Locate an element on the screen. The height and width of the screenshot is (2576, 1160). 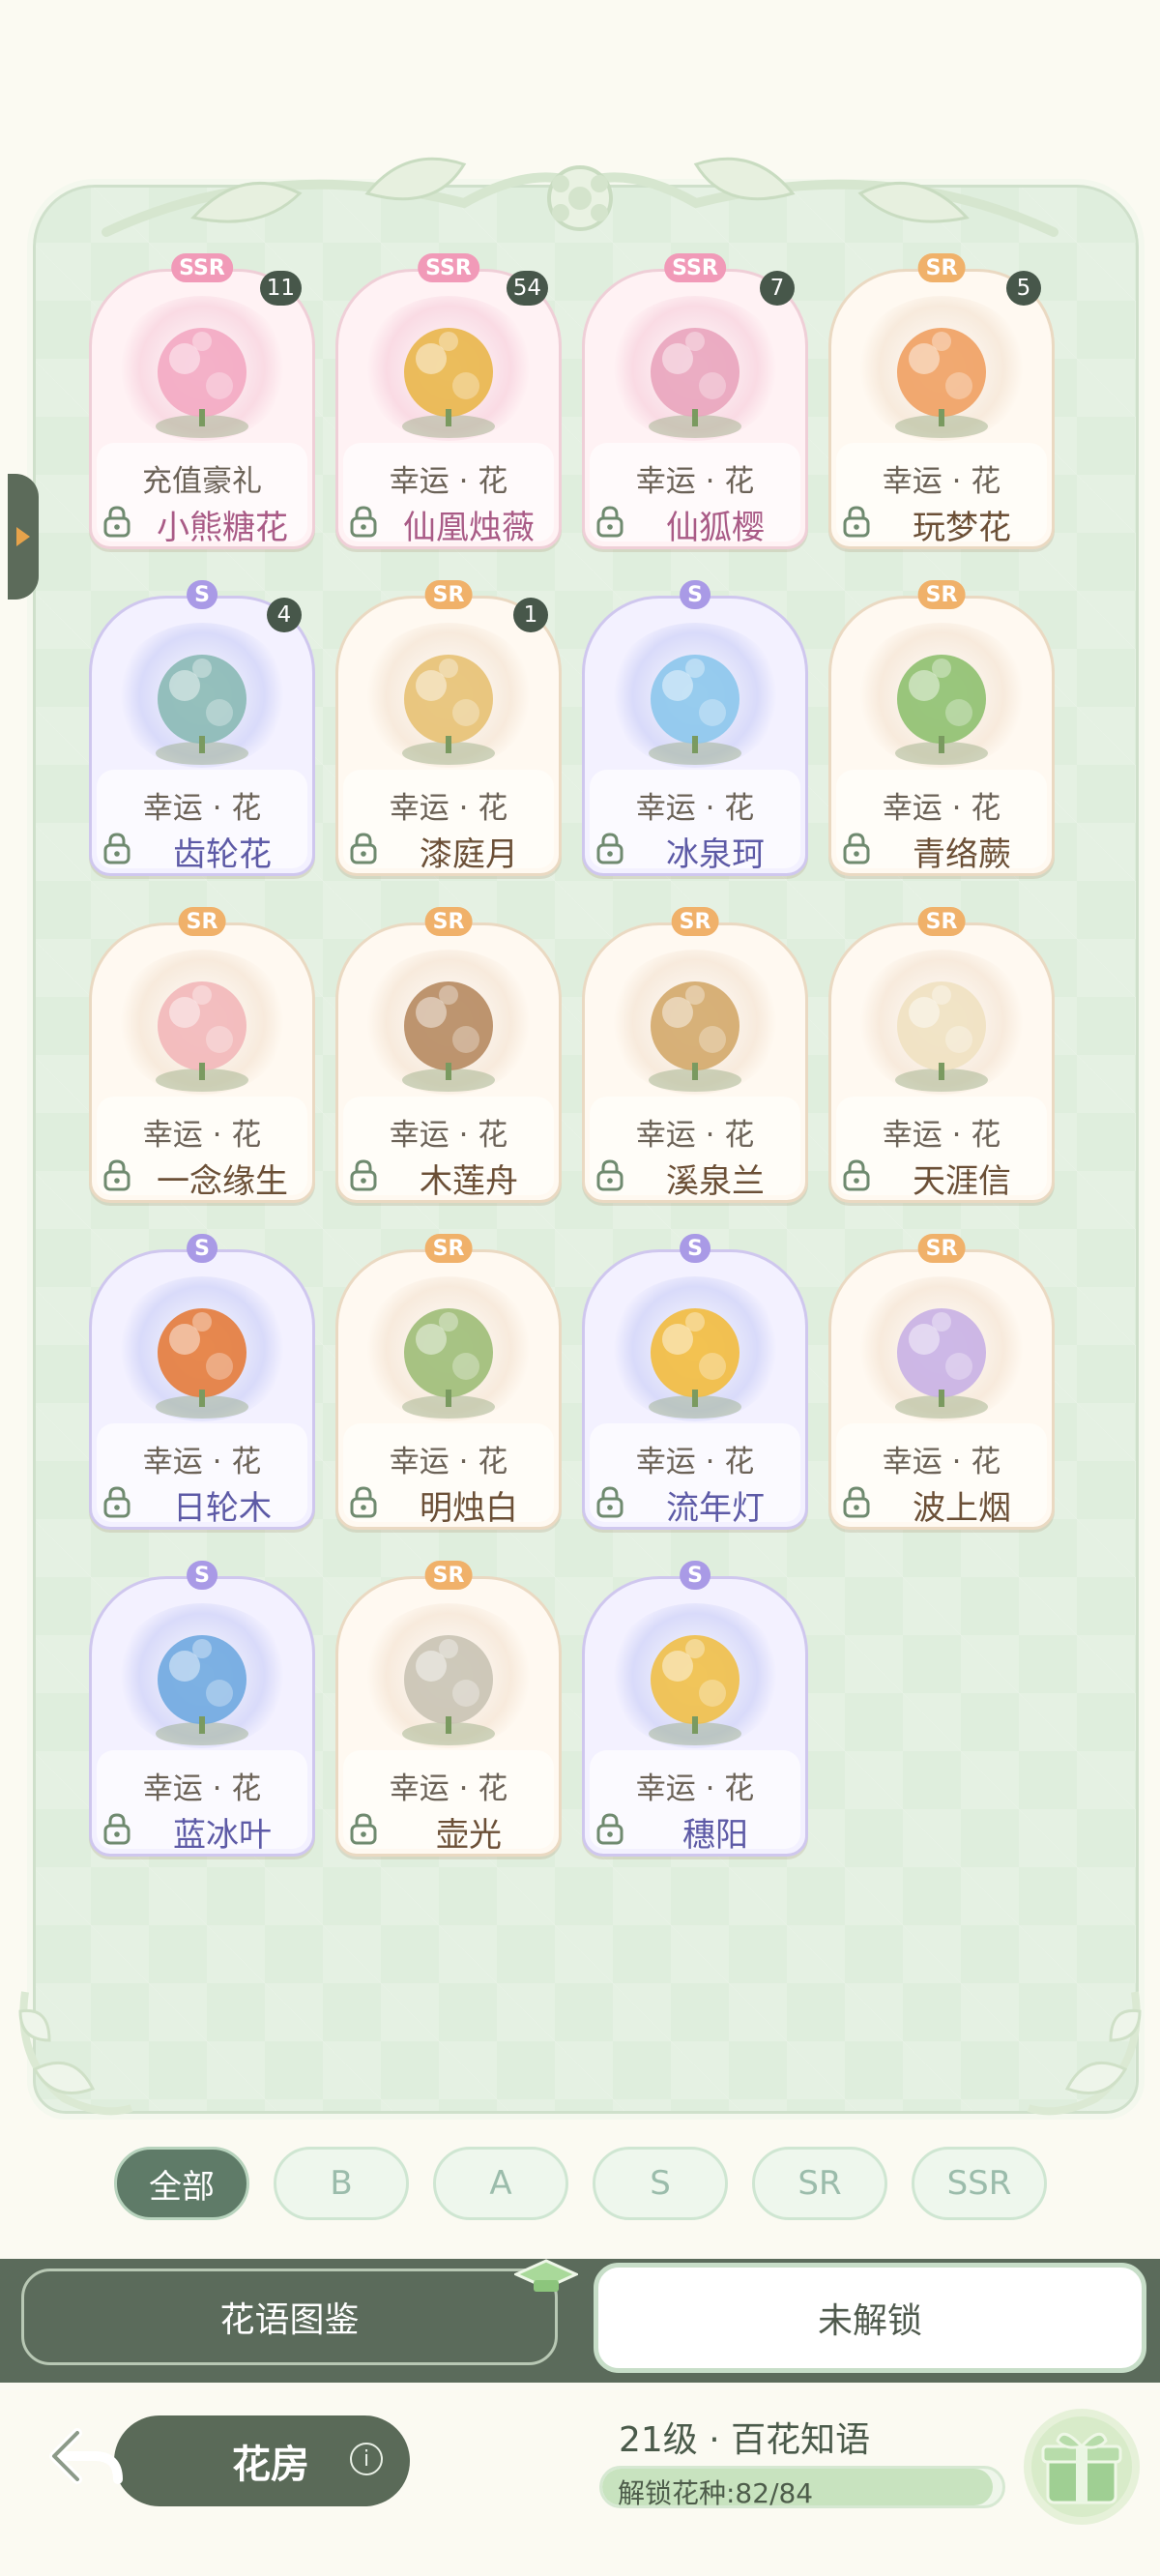
flower-card: SR 幸运 · 花 一念缘生 is located at coordinates (202, 1053).